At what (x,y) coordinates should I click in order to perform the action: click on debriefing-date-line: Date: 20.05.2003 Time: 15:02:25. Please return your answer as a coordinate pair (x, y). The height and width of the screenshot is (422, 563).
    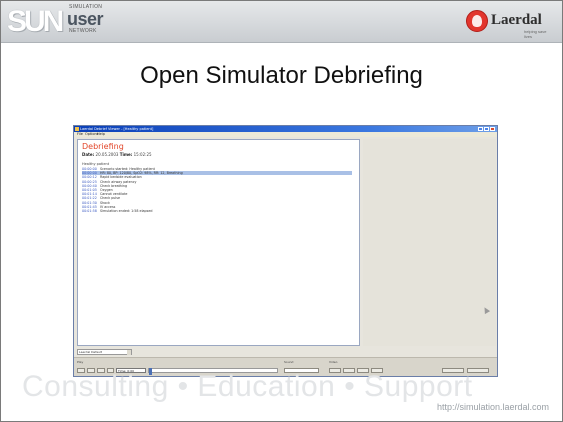
    Looking at the image, I should click on (117, 154).